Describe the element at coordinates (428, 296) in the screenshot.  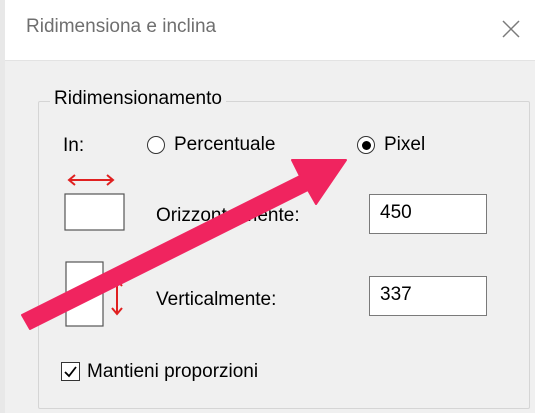
I see `vertical-input: 337` at that location.